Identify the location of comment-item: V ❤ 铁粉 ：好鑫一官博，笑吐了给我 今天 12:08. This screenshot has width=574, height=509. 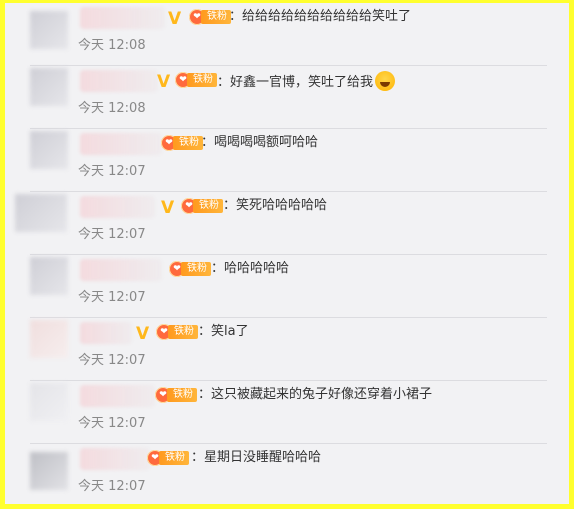
(287, 97).